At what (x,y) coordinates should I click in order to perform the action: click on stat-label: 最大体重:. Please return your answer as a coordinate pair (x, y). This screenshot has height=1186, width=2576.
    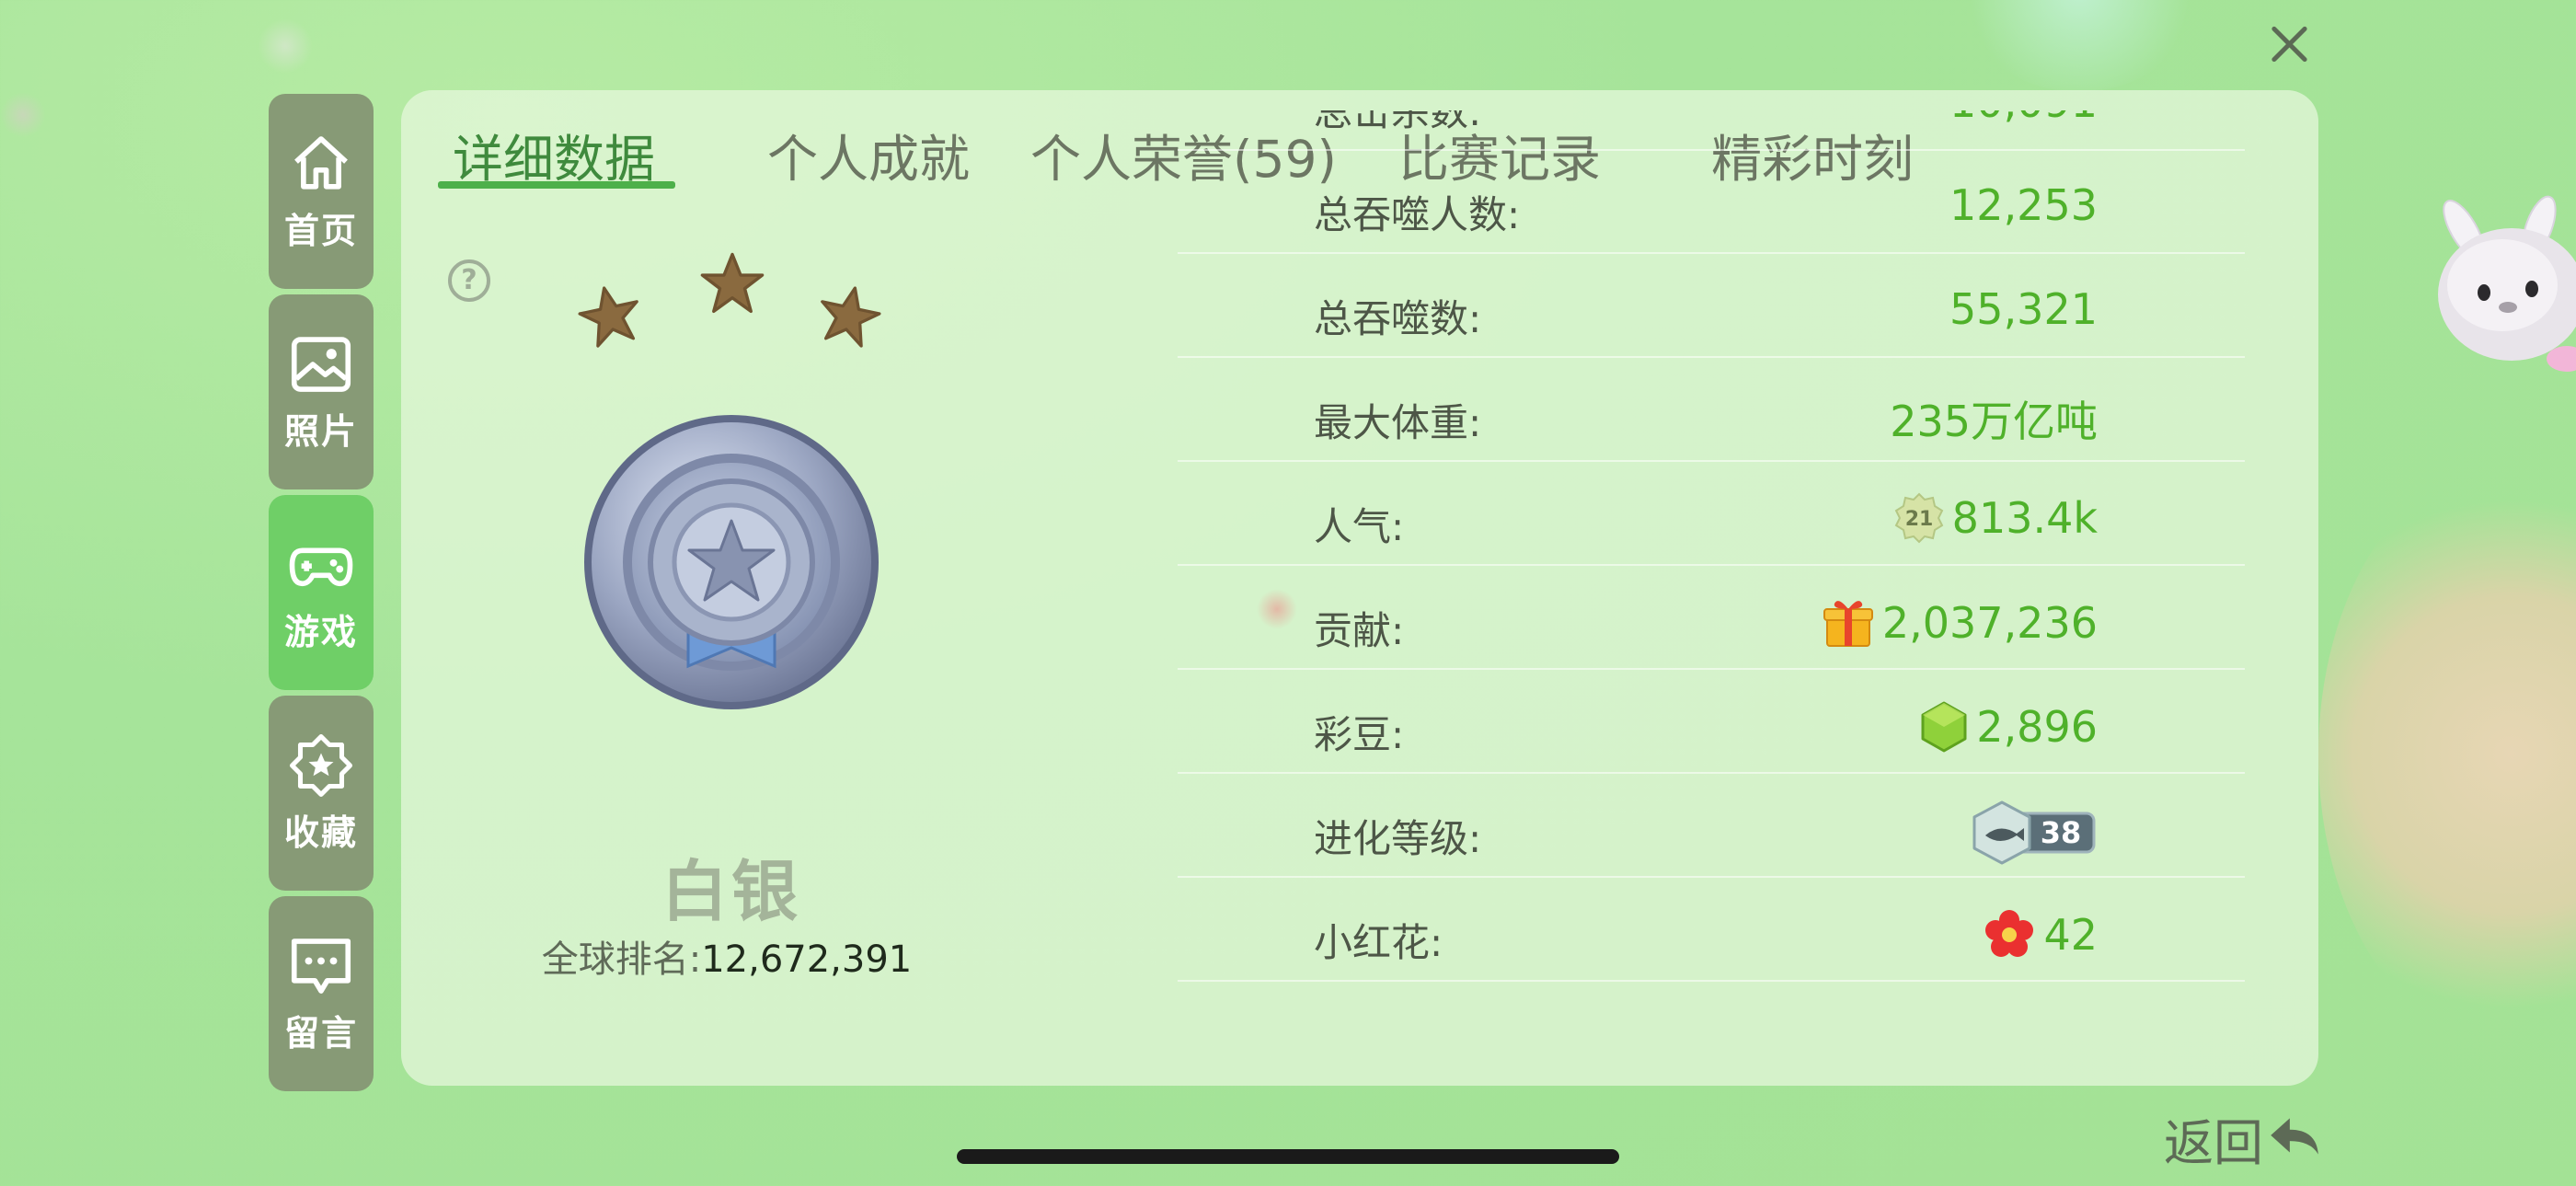
    Looking at the image, I should click on (1398, 422).